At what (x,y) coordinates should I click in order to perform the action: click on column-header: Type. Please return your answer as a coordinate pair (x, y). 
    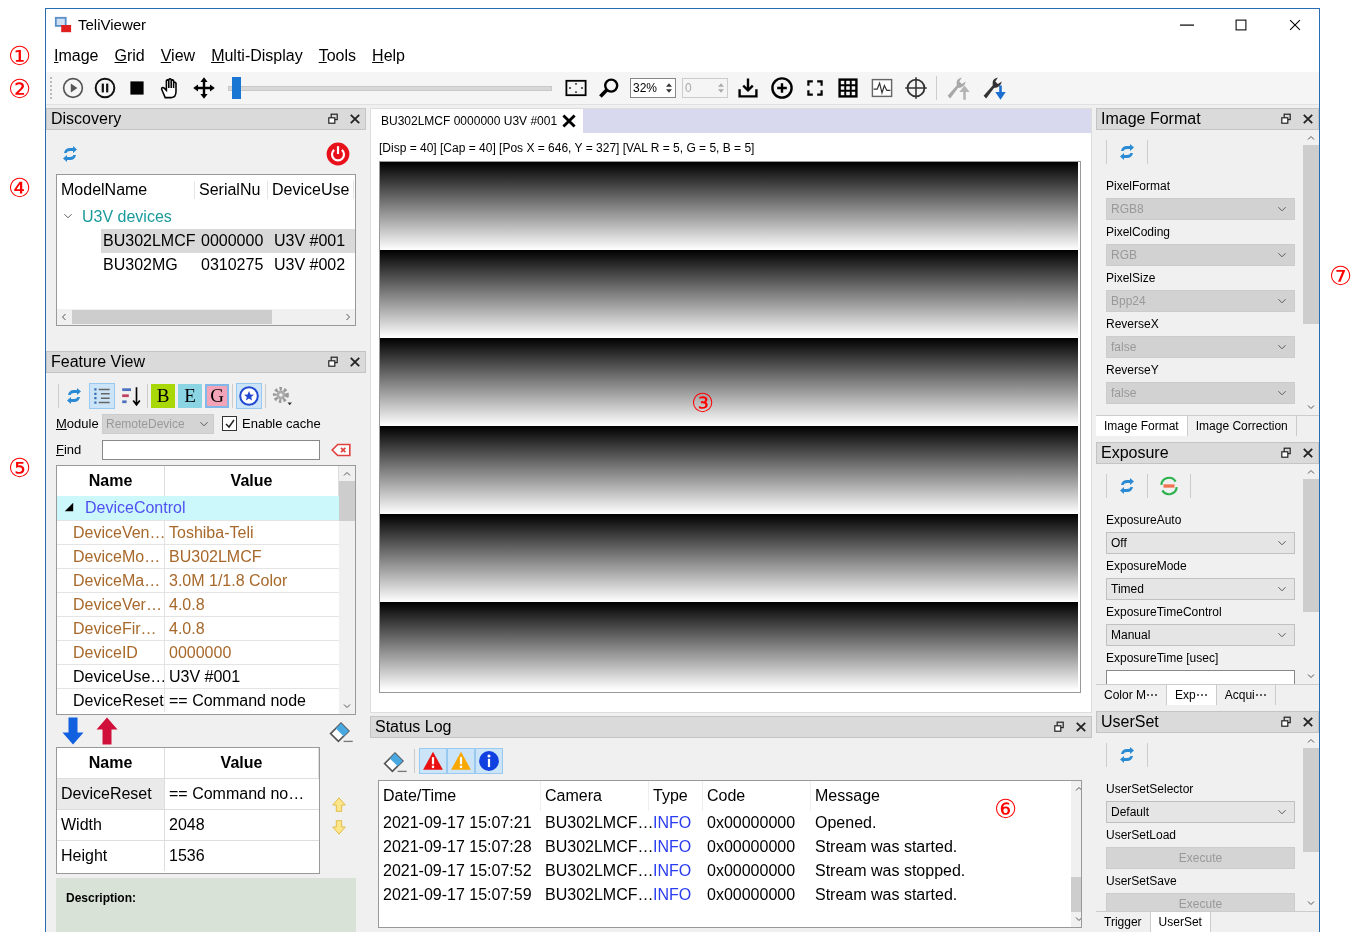
    Looking at the image, I should click on (676, 796).